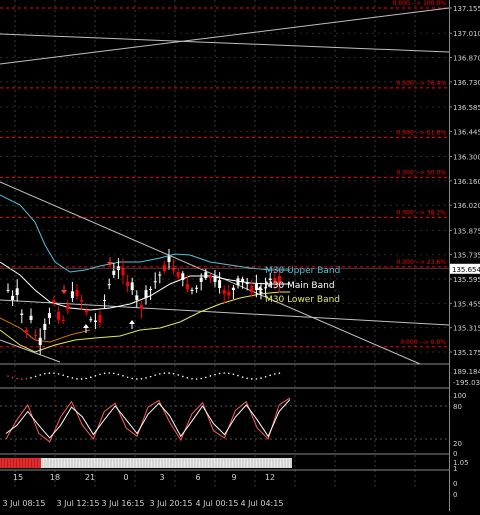  What do you see at coordinates (423, 342) in the screenshot?
I see `fib-level-label: 0.000 --> 0.0%` at bounding box center [423, 342].